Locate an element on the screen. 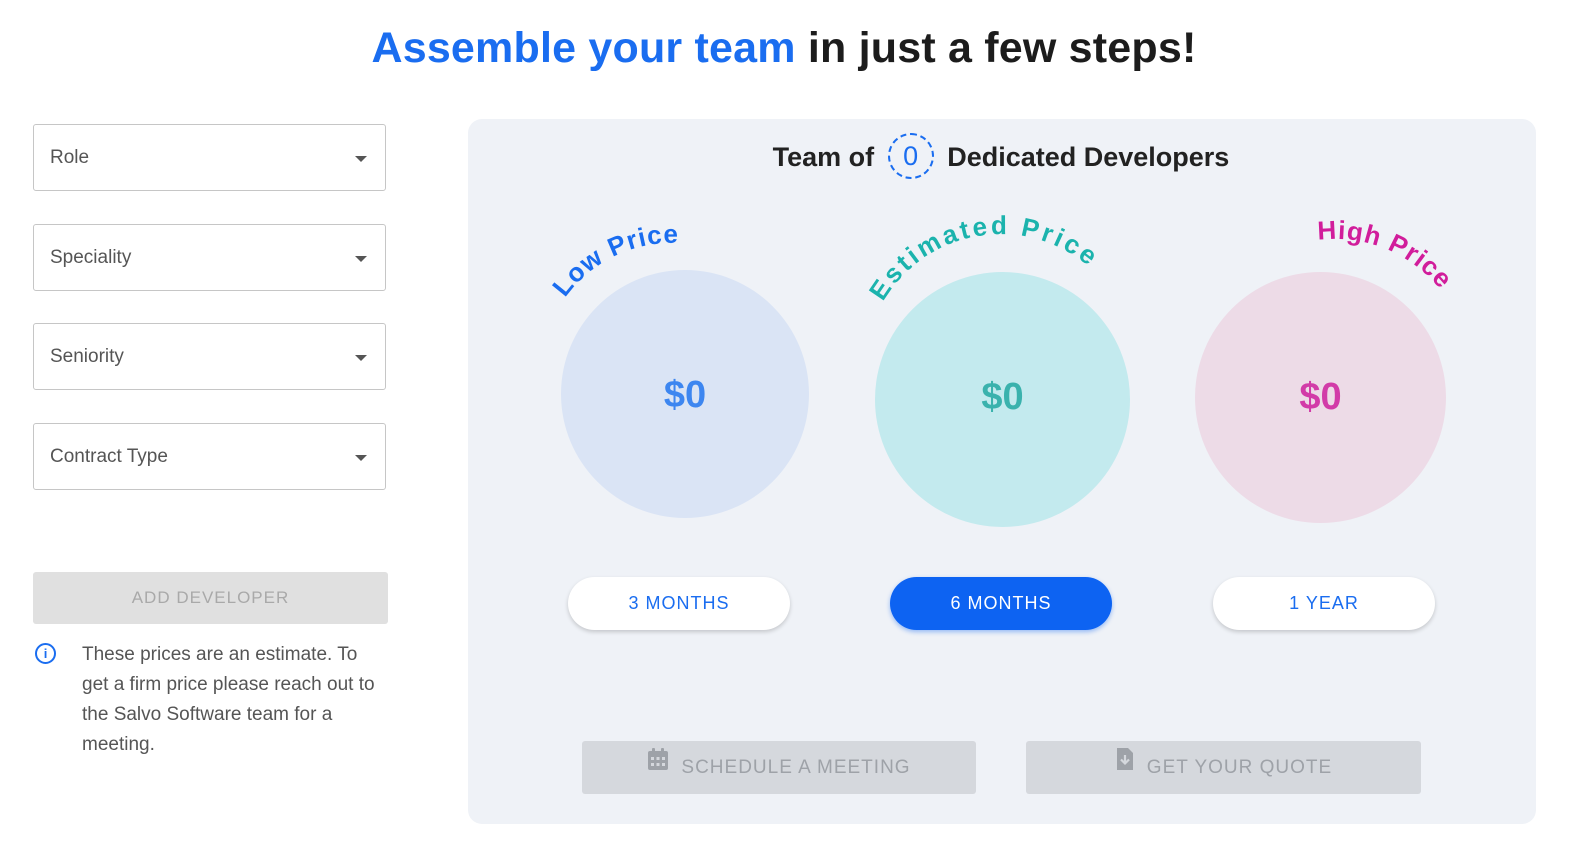 This screenshot has width=1575, height=860. contract-type-select-label: Contract Type is located at coordinates (109, 456).